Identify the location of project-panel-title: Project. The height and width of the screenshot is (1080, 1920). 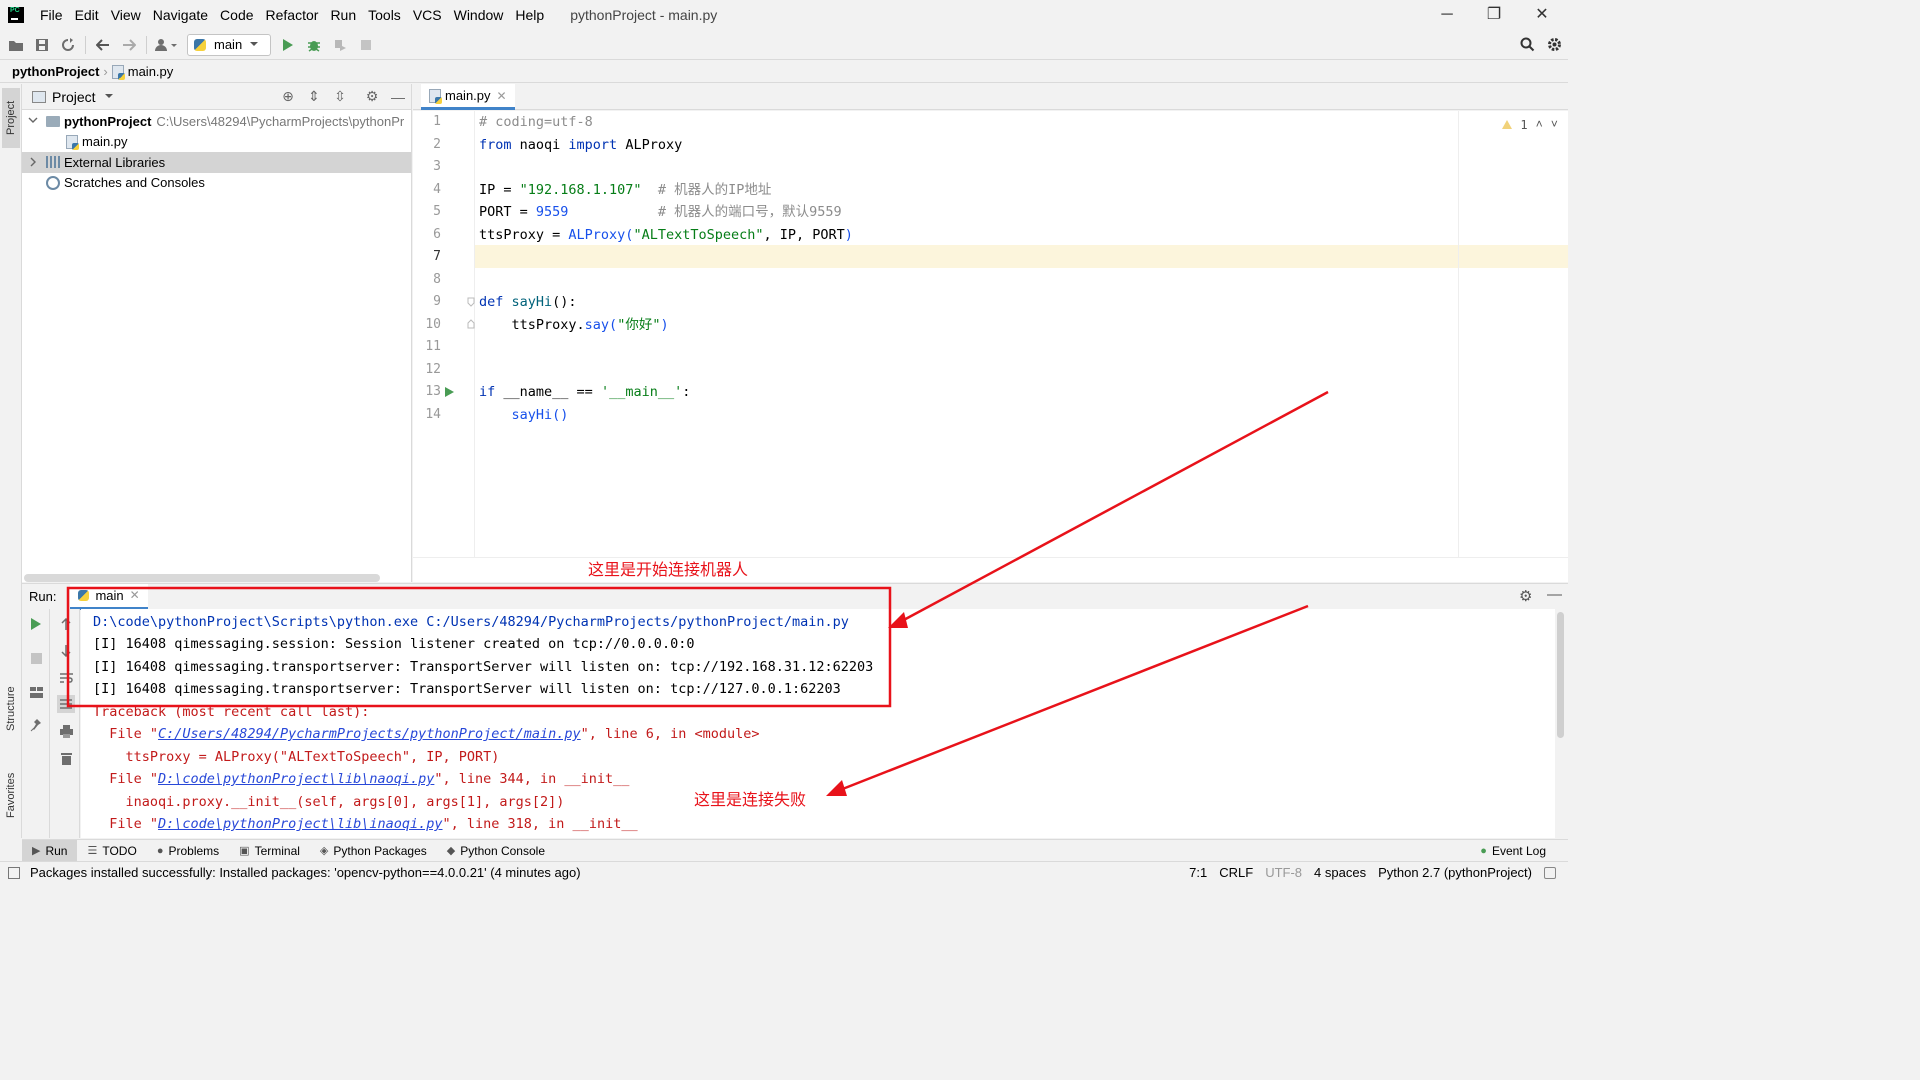
(74, 97).